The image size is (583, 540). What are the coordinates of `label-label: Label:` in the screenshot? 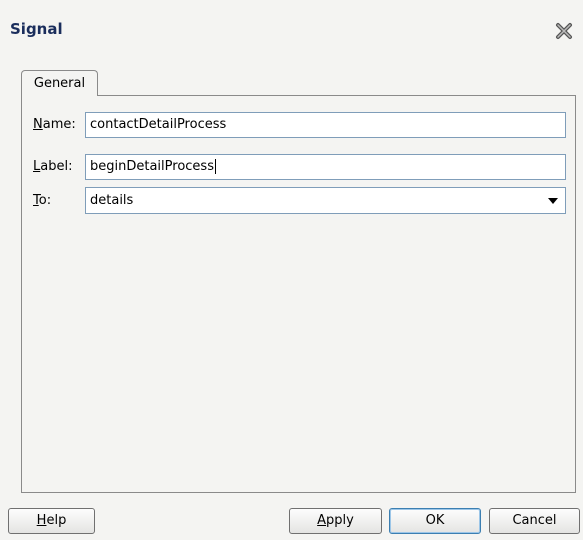 It's located at (52, 166).